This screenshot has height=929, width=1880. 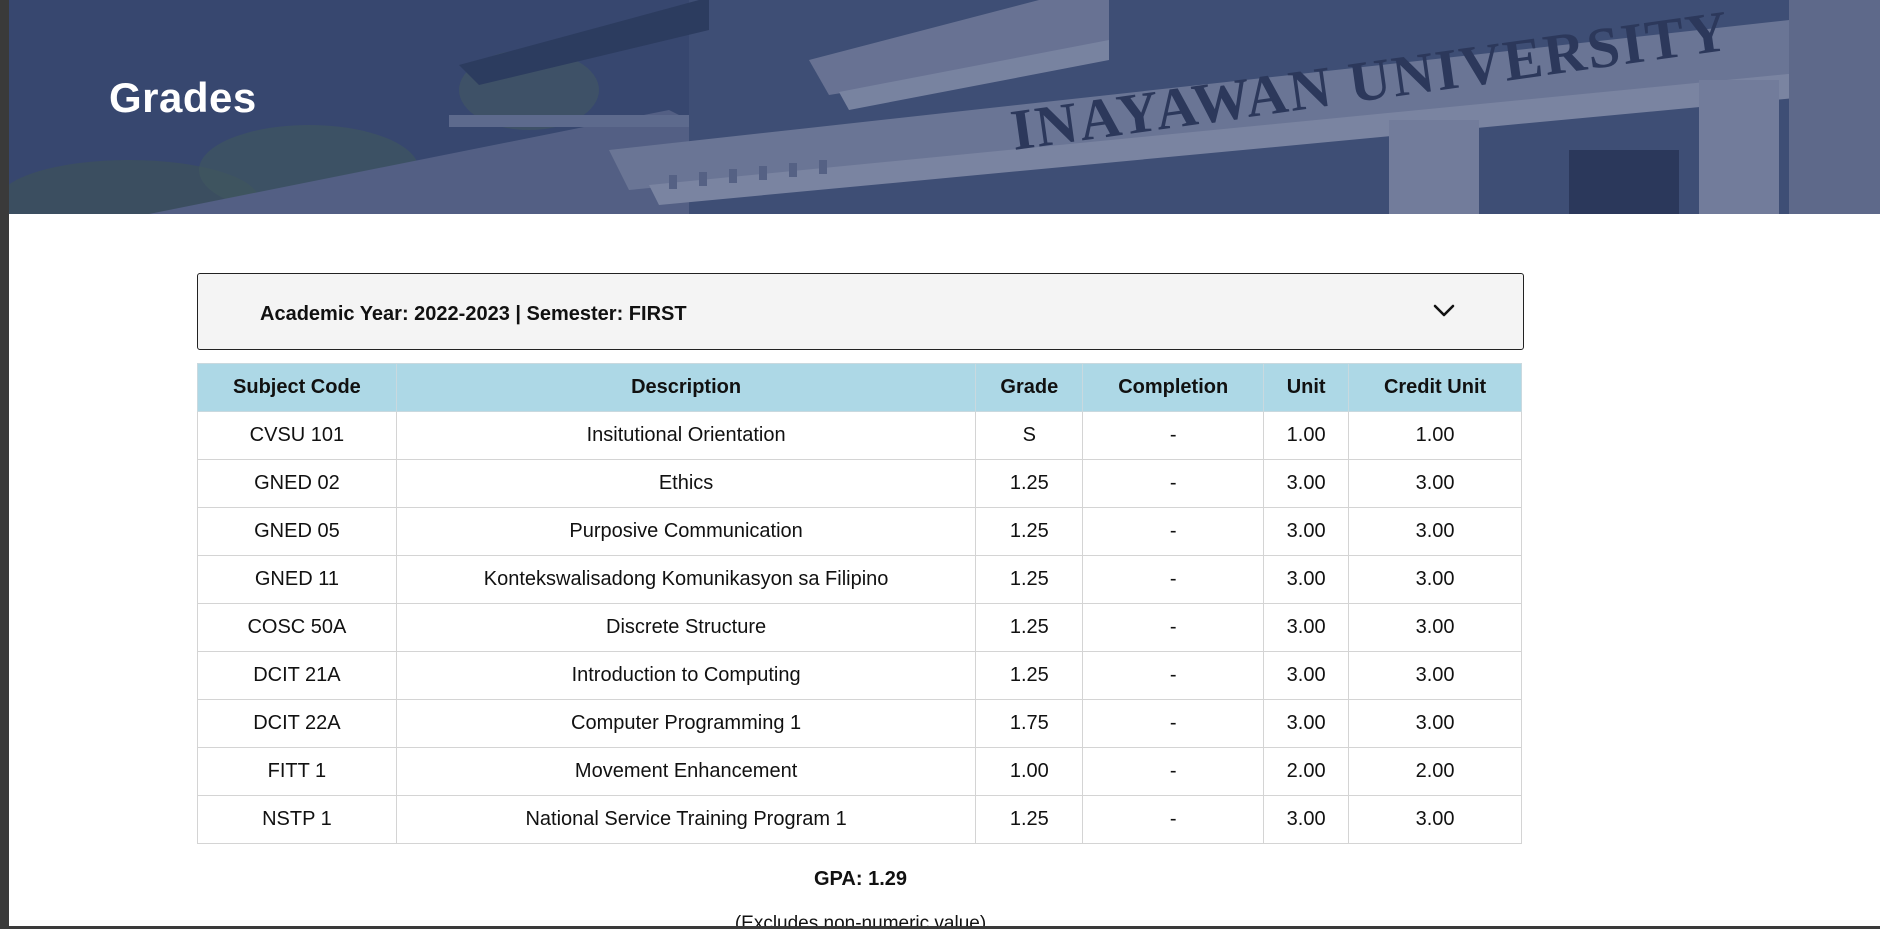 What do you see at coordinates (297, 531) in the screenshot?
I see `cell-subject-code: GNED 05` at bounding box center [297, 531].